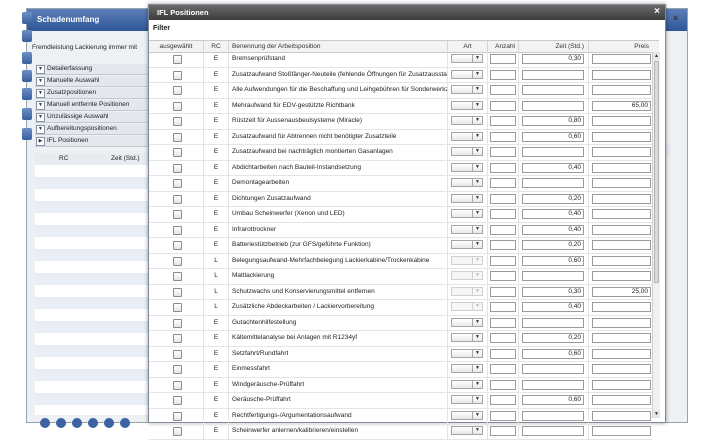 This screenshot has height=440, width=720. Describe the element at coordinates (400, 184) in the screenshot. I see `table-row: E Demontagearbeiten ▼` at that location.